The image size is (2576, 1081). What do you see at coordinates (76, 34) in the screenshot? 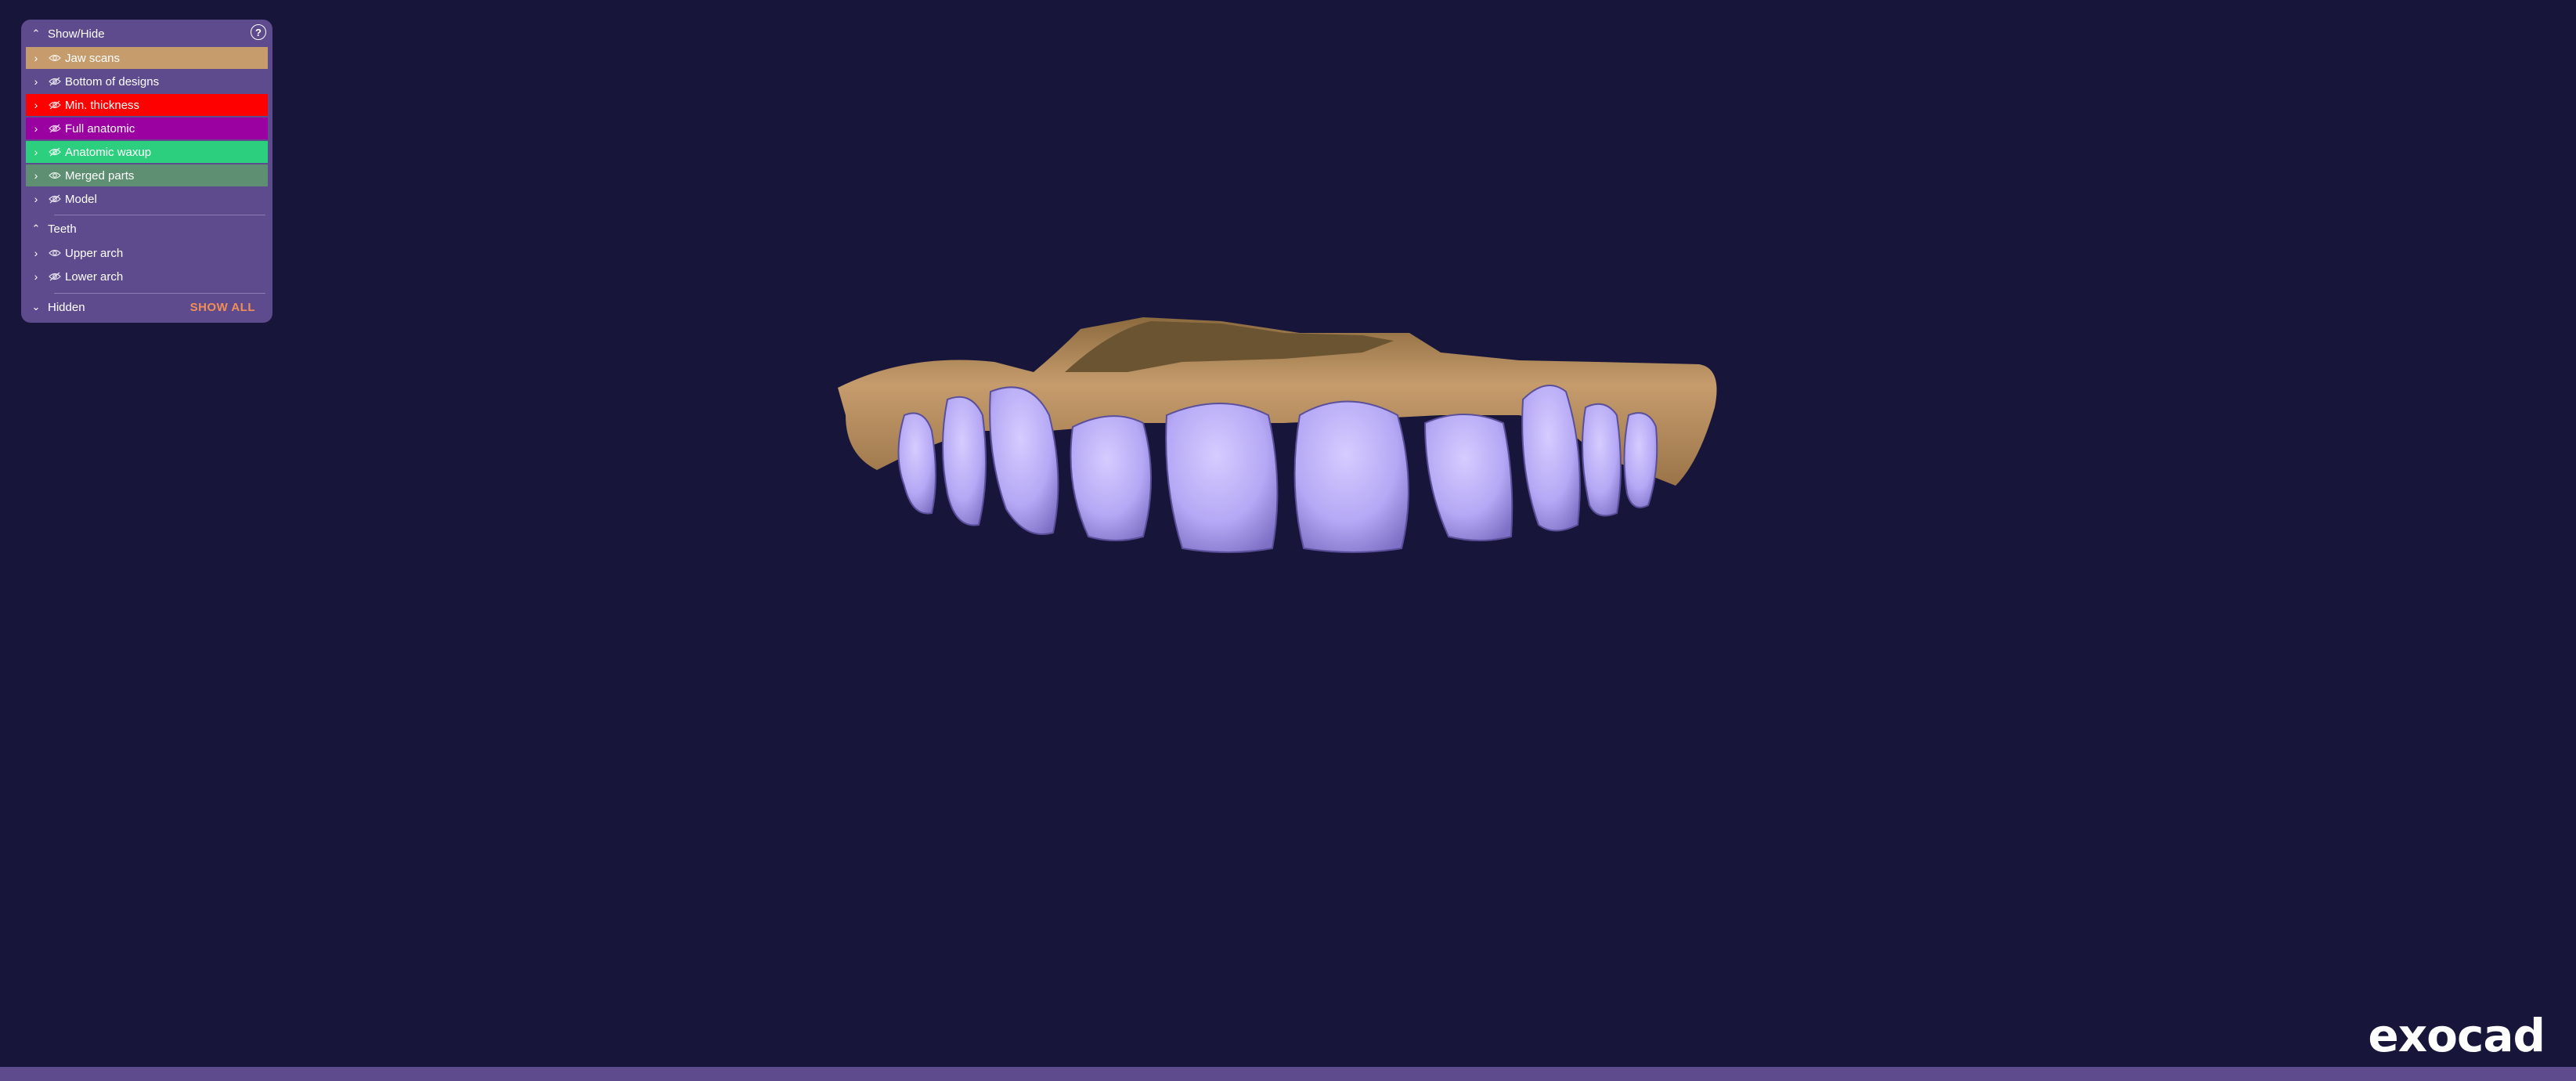
I see `panel-title: Show/Hide` at bounding box center [76, 34].